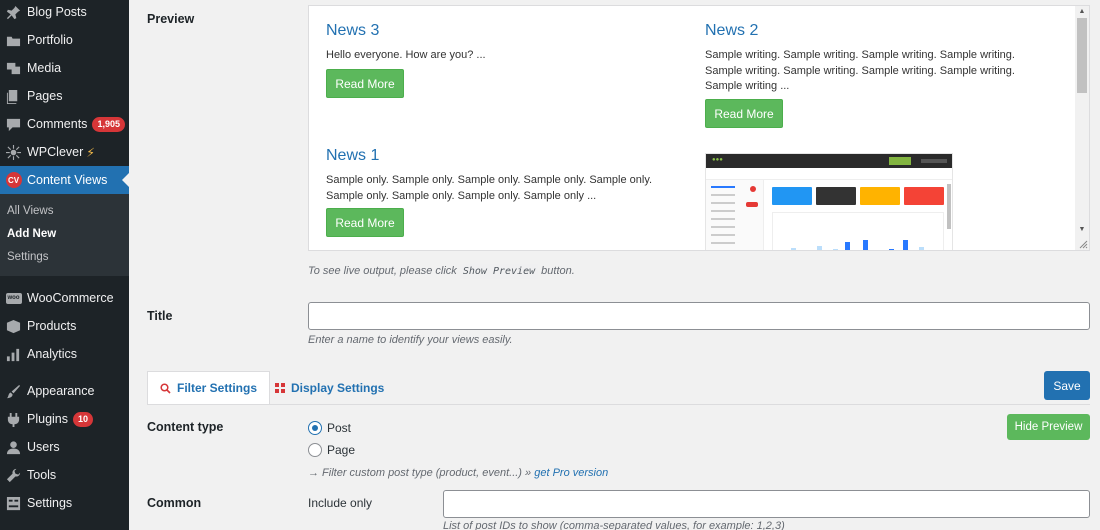 The width and height of the screenshot is (1100, 530). Describe the element at coordinates (1067, 385) in the screenshot. I see `save-button: Save` at that location.